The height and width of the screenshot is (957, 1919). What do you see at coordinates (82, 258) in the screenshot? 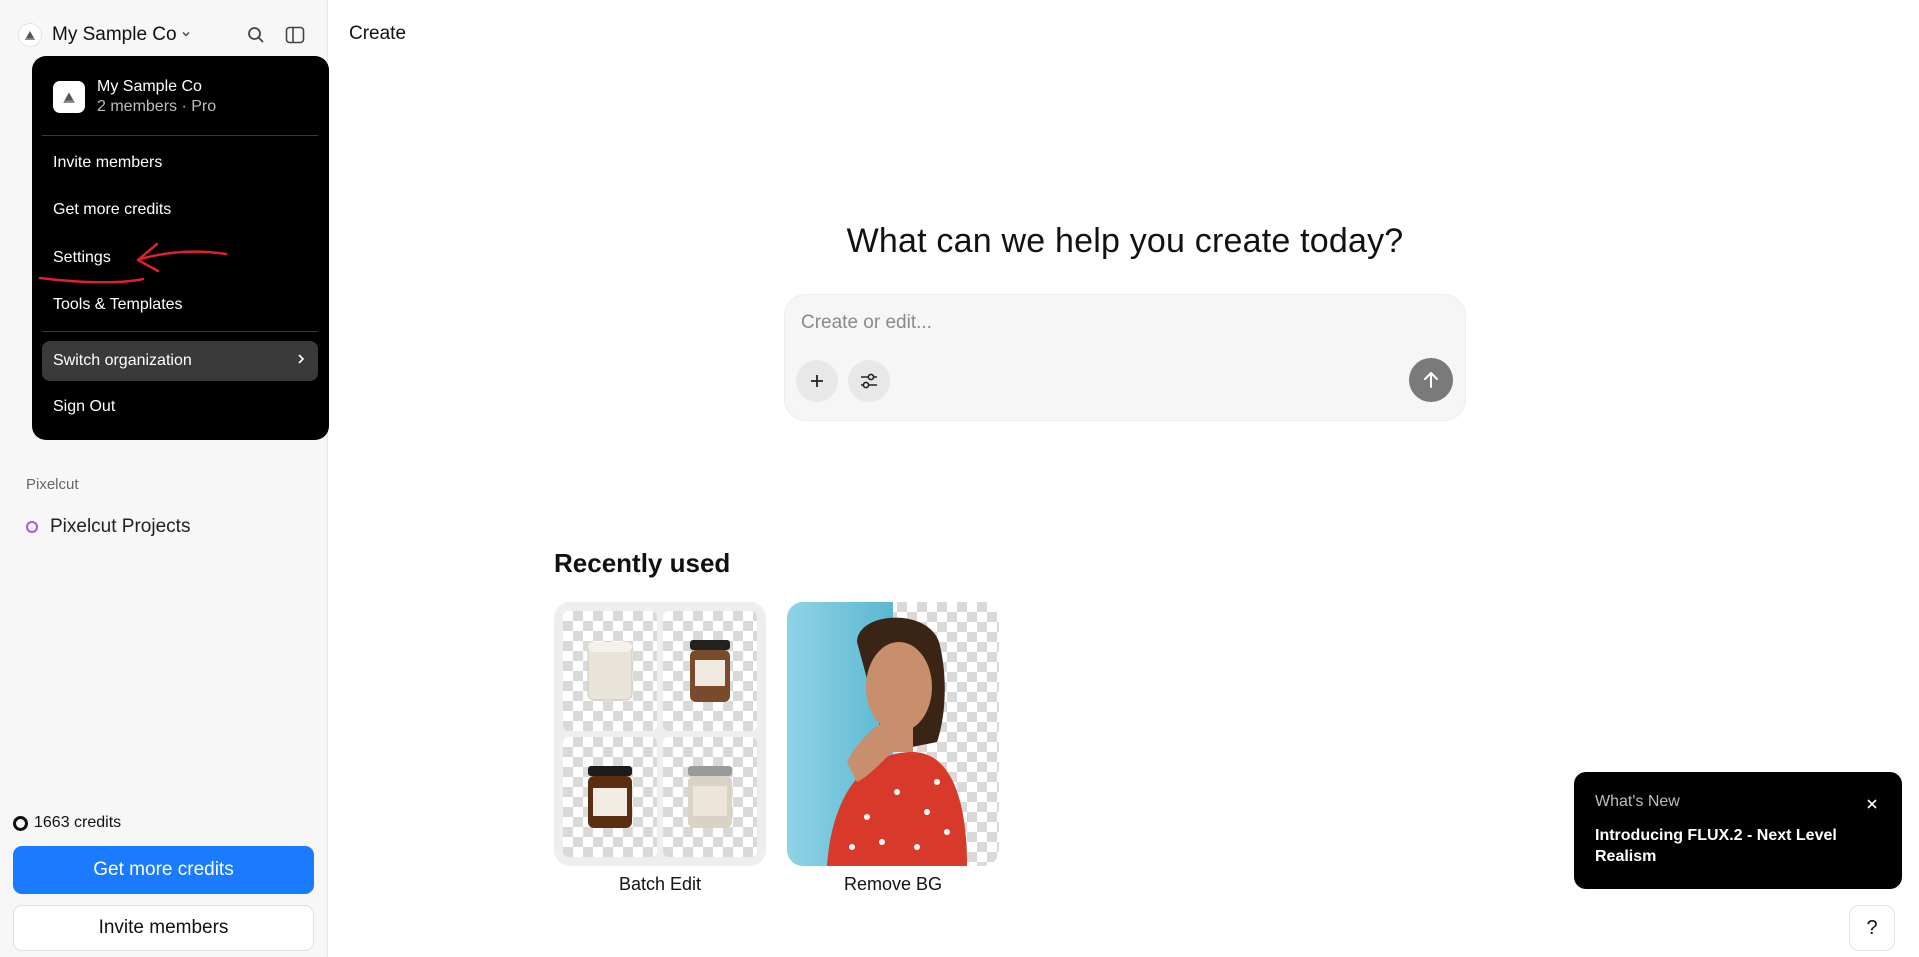
I see `menu-item-settings: Settings` at bounding box center [82, 258].